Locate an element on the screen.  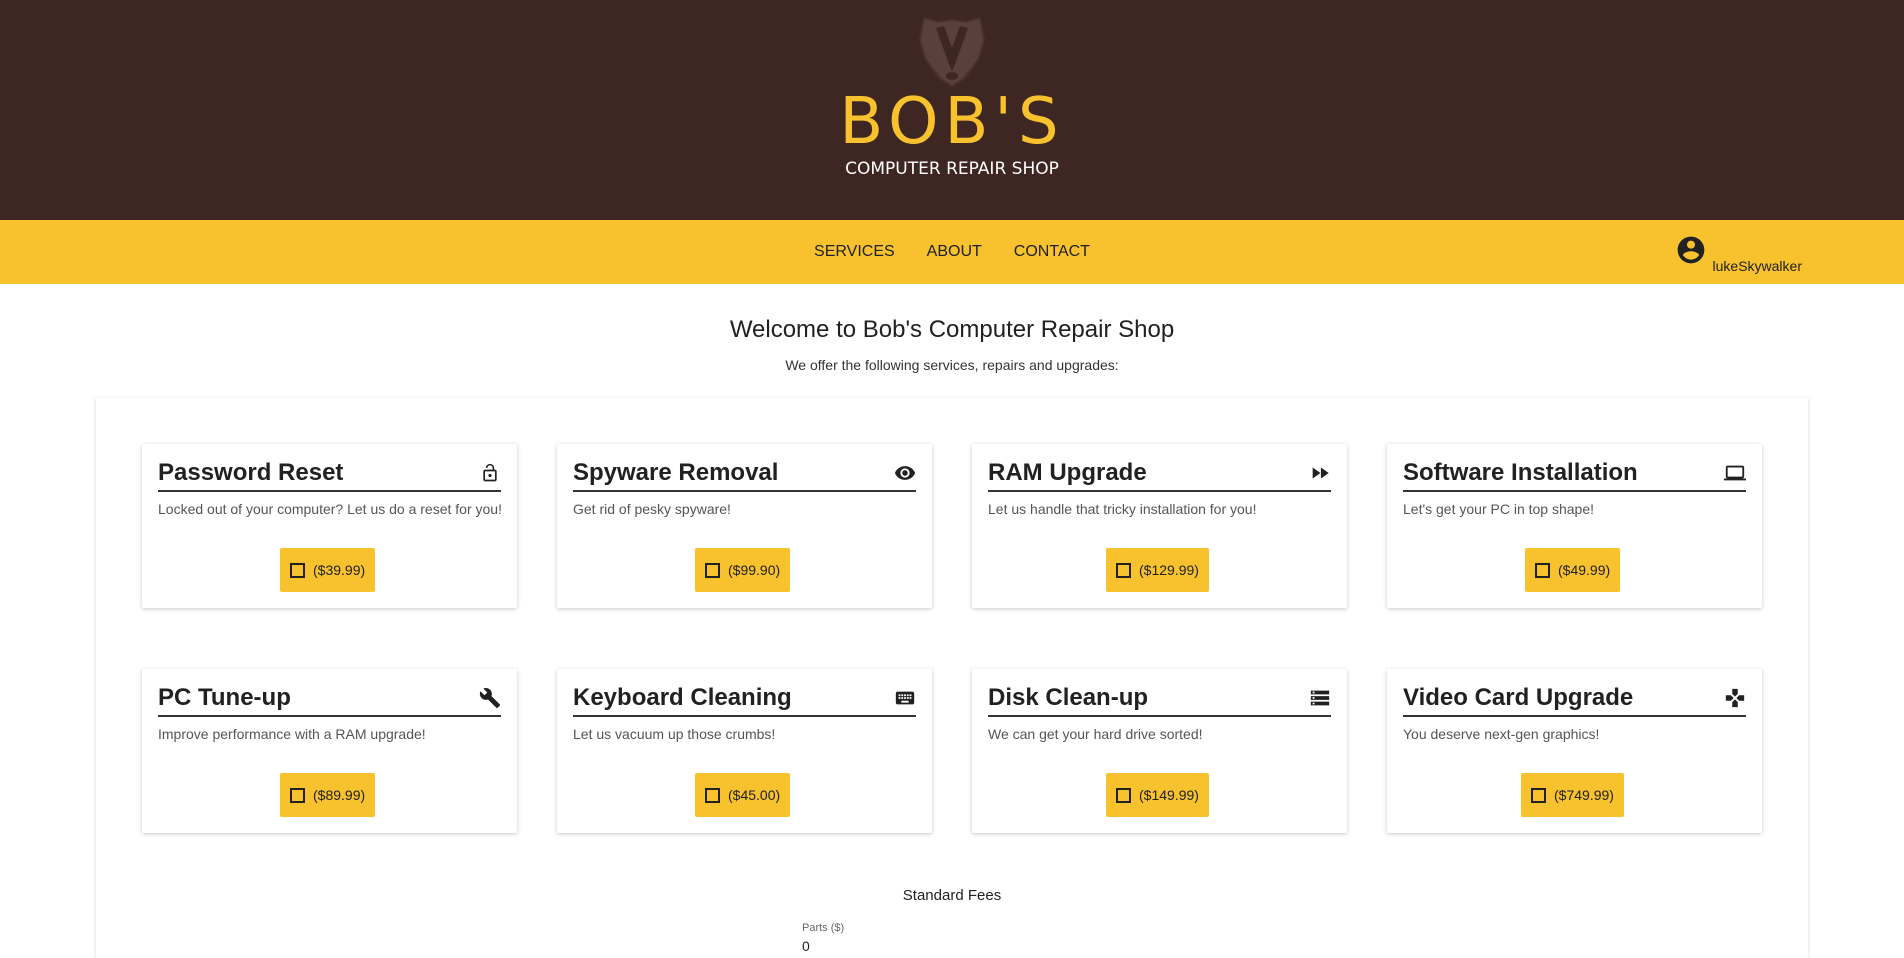
card-description: Let us vacuum up those crumbs! is located at coordinates (674, 734).